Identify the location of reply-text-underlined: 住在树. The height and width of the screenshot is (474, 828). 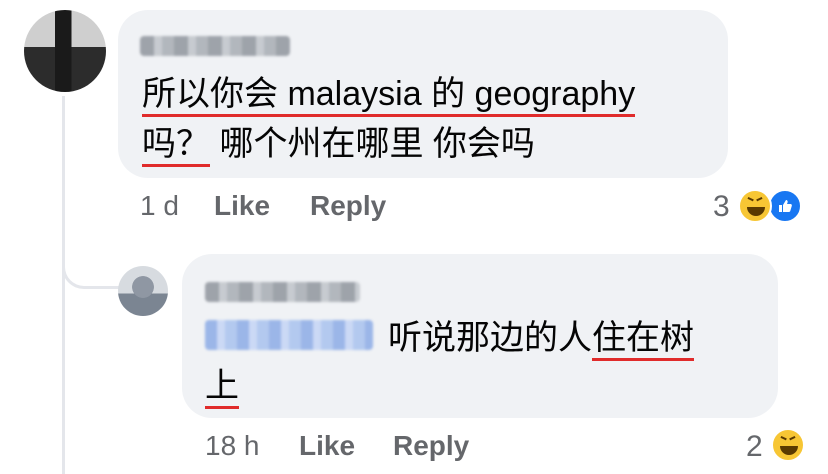
(643, 340).